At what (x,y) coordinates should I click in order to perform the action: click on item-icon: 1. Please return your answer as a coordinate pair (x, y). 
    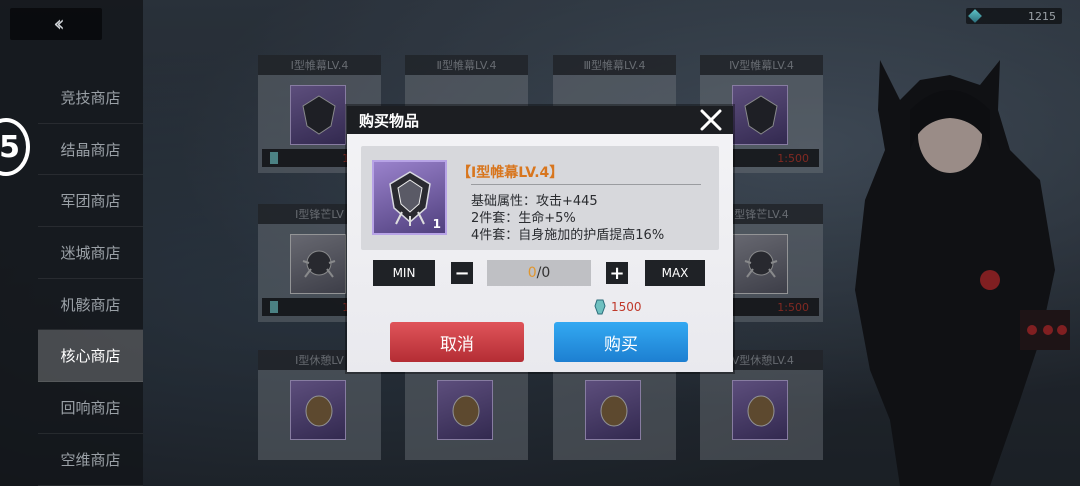
    Looking at the image, I should click on (409, 197).